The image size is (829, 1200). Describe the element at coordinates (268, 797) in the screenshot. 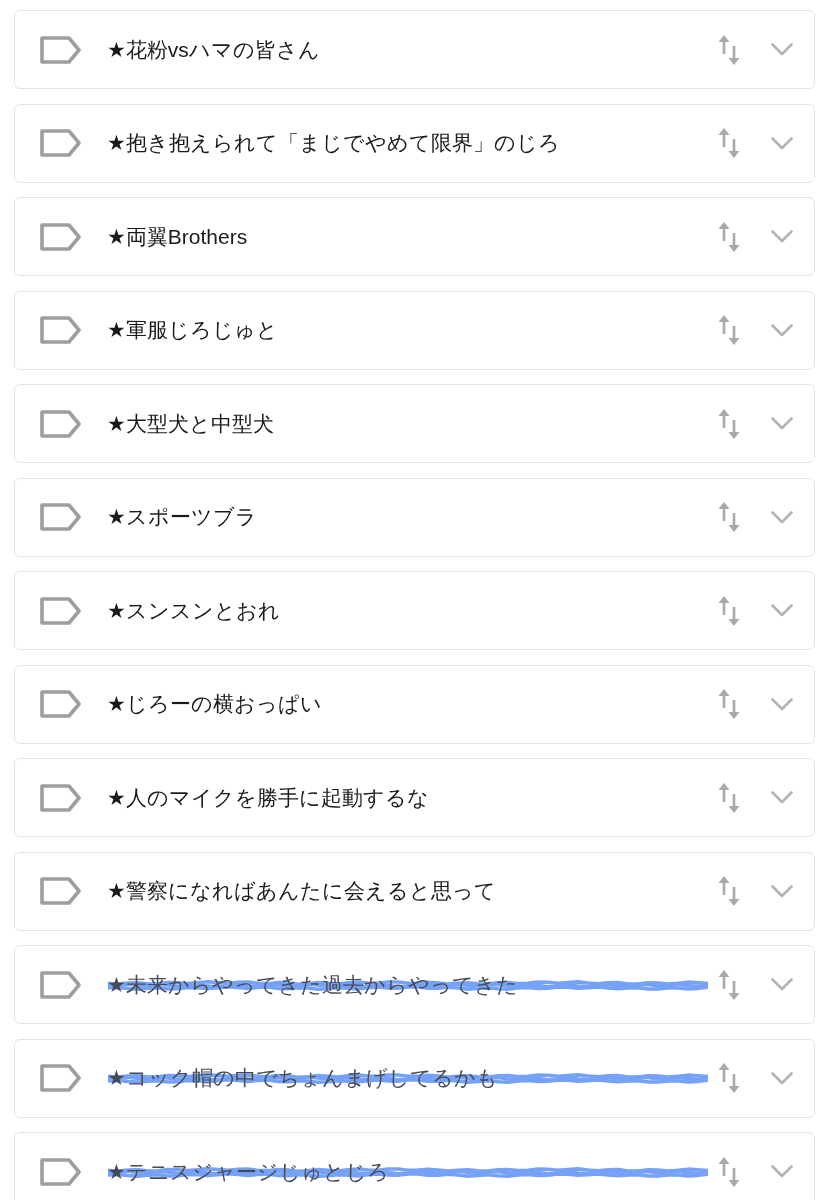

I see `item-title: ★人のマイクを勝手に起動するな` at that location.